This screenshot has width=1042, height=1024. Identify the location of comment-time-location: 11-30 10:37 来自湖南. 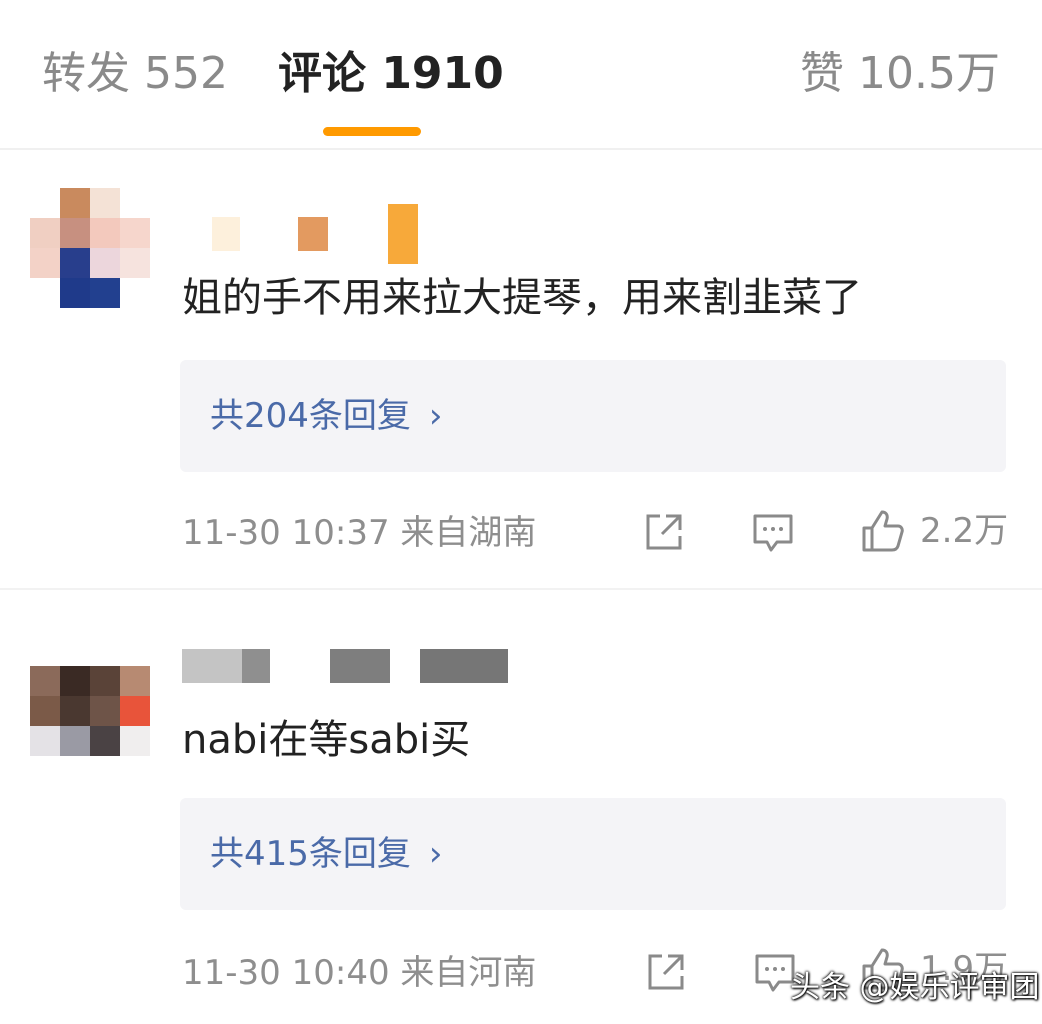
(359, 533).